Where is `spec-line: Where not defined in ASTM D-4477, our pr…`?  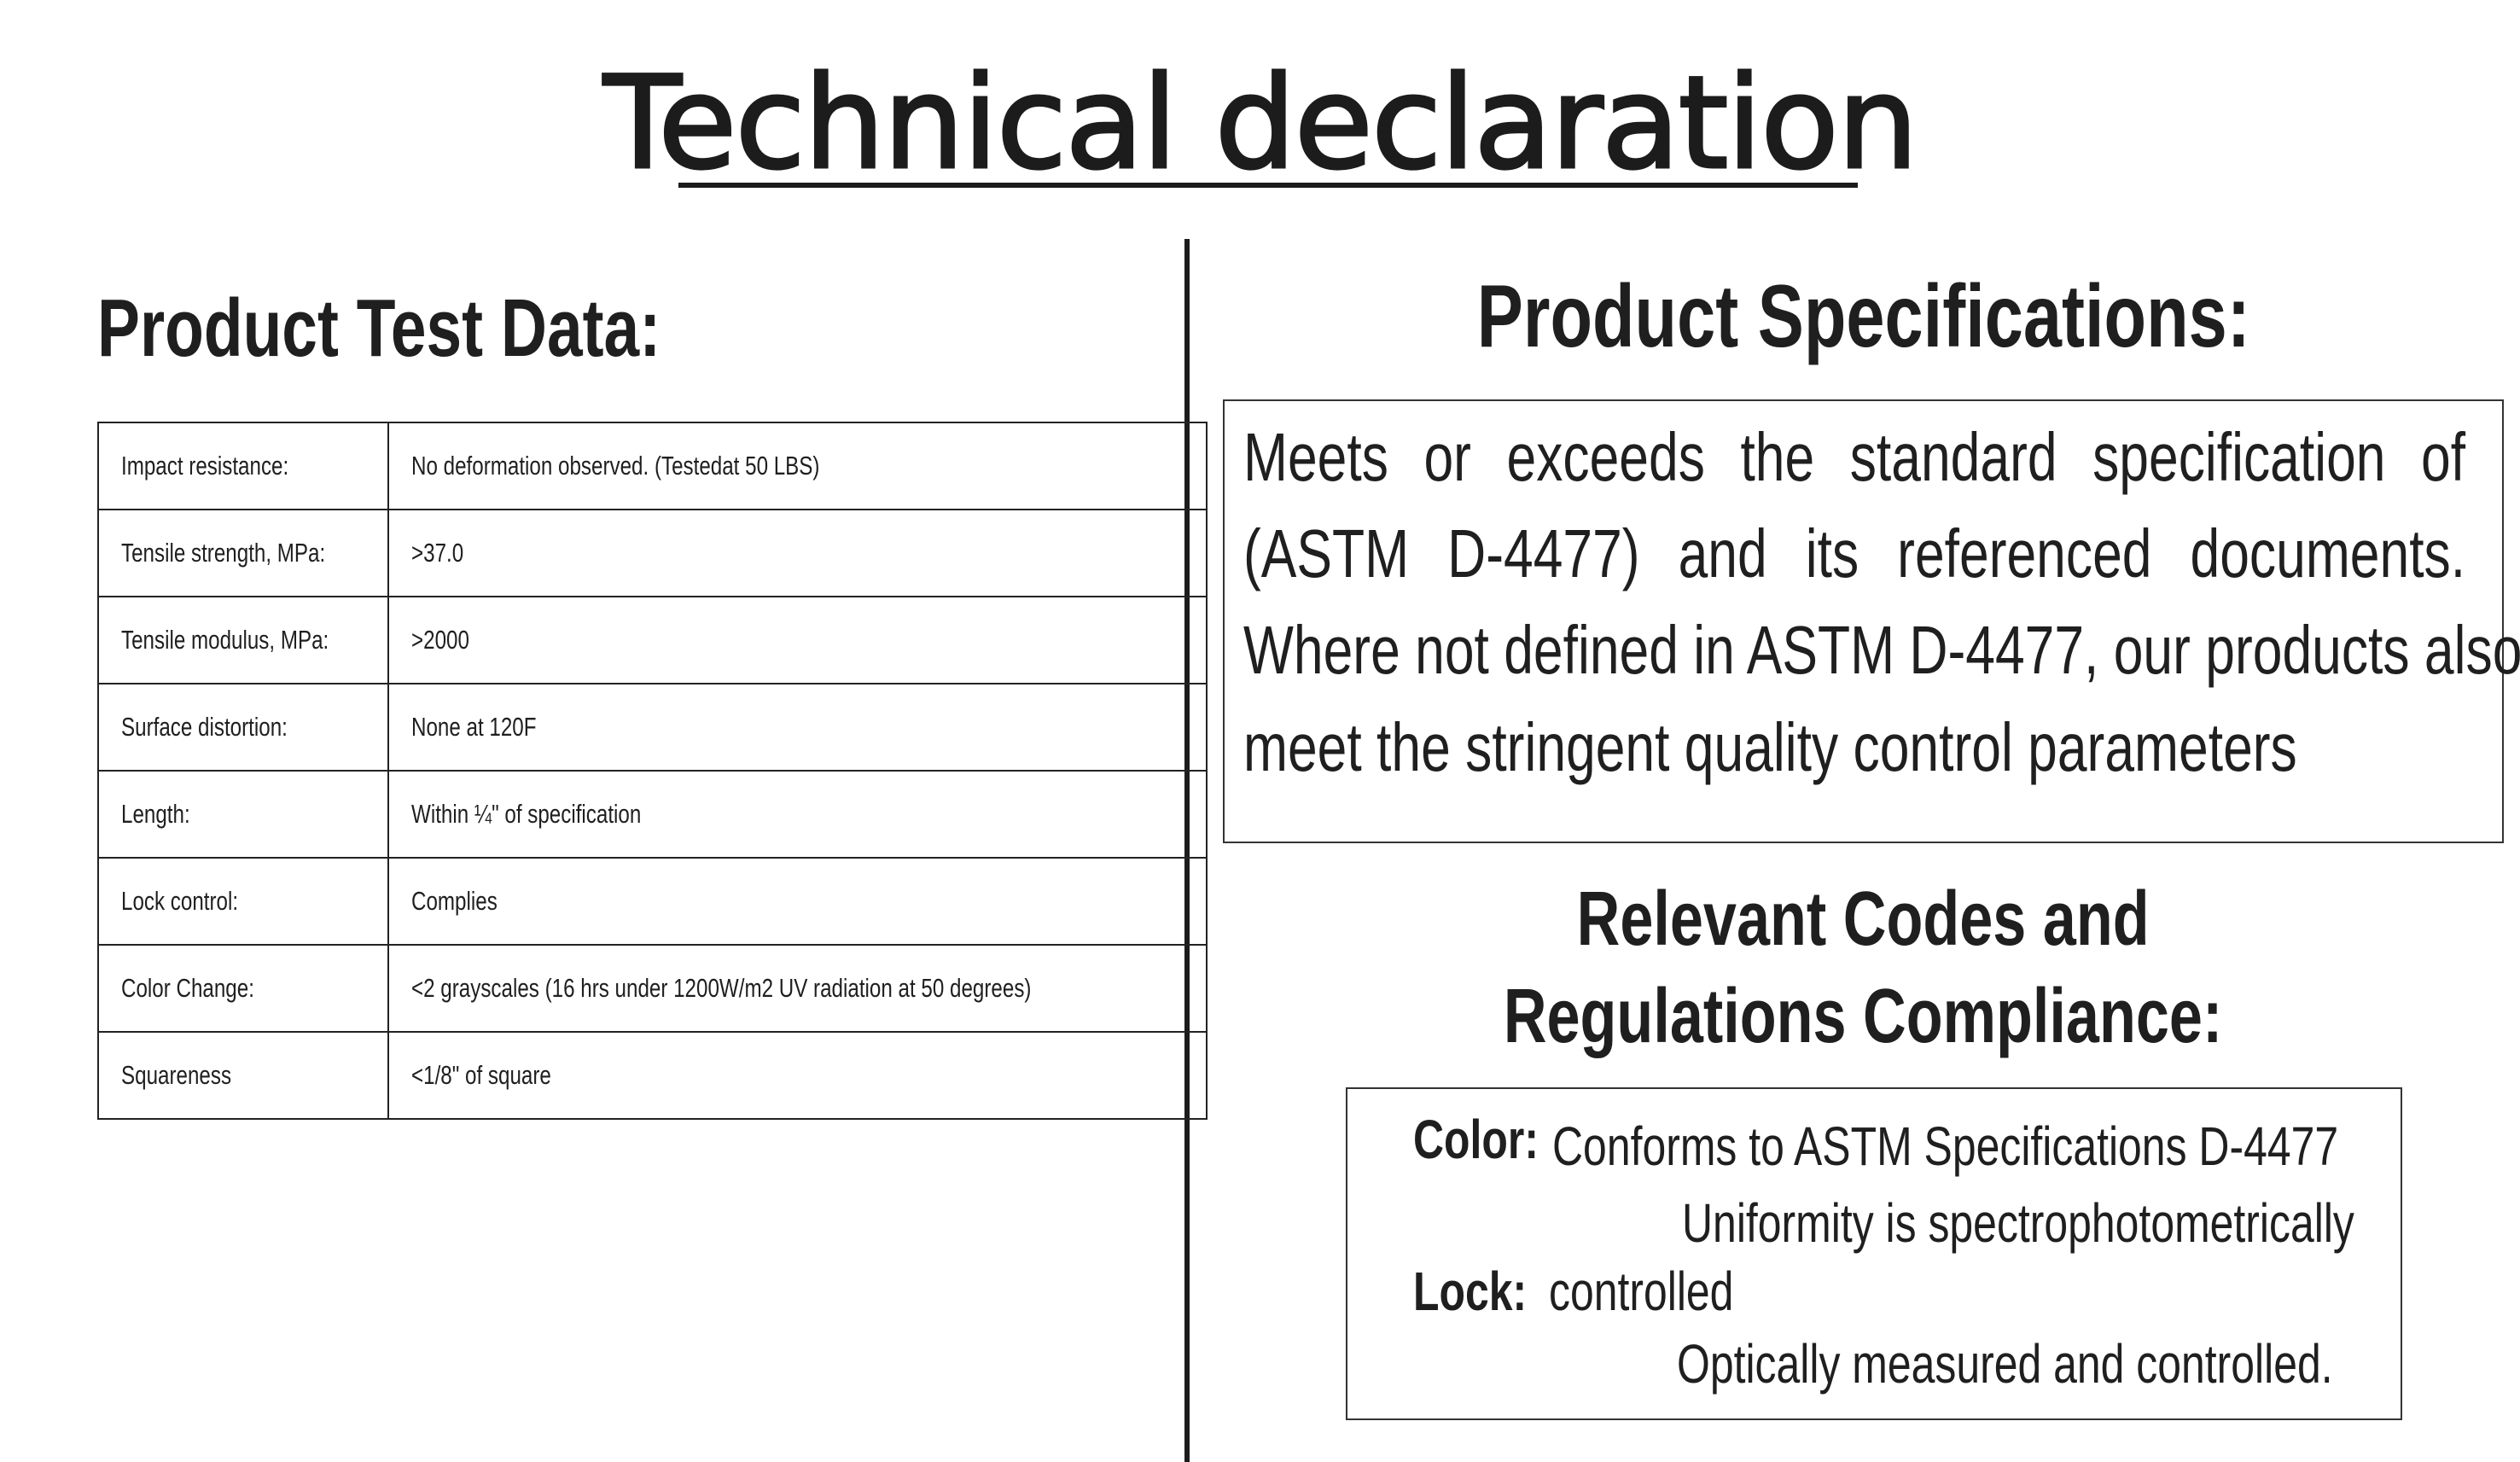 spec-line: Where not defined in ASTM D-4477, our pr… is located at coordinates (1881, 650).